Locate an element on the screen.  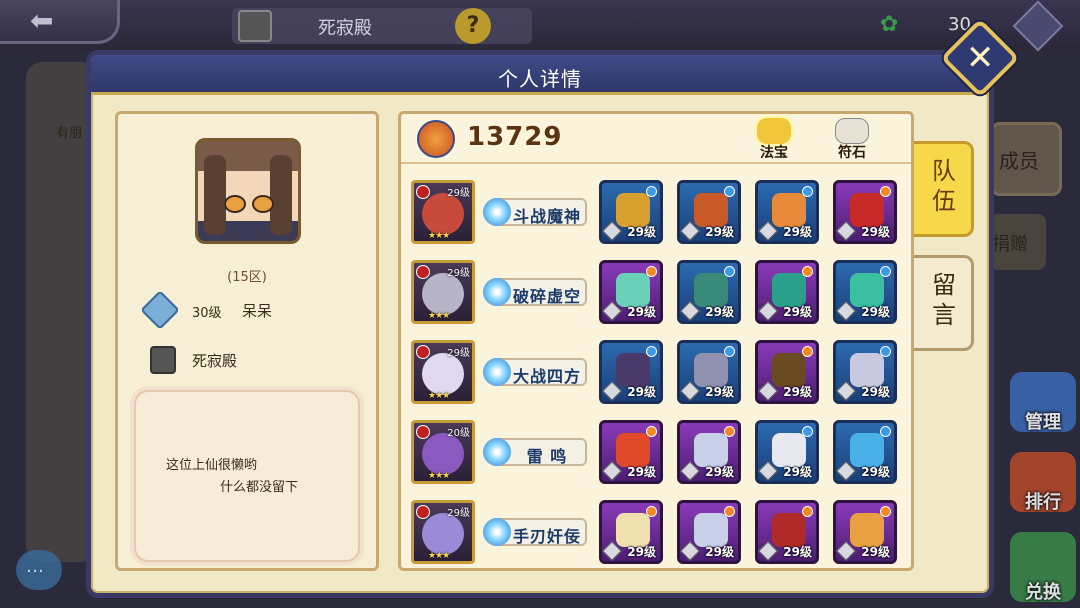
modal-title: 个人详情 is located at coordinates (540, 79).